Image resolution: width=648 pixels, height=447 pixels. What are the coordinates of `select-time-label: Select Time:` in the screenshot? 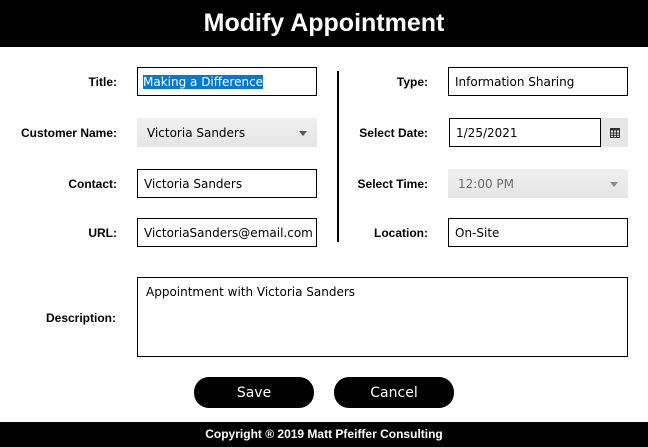 It's located at (392, 184).